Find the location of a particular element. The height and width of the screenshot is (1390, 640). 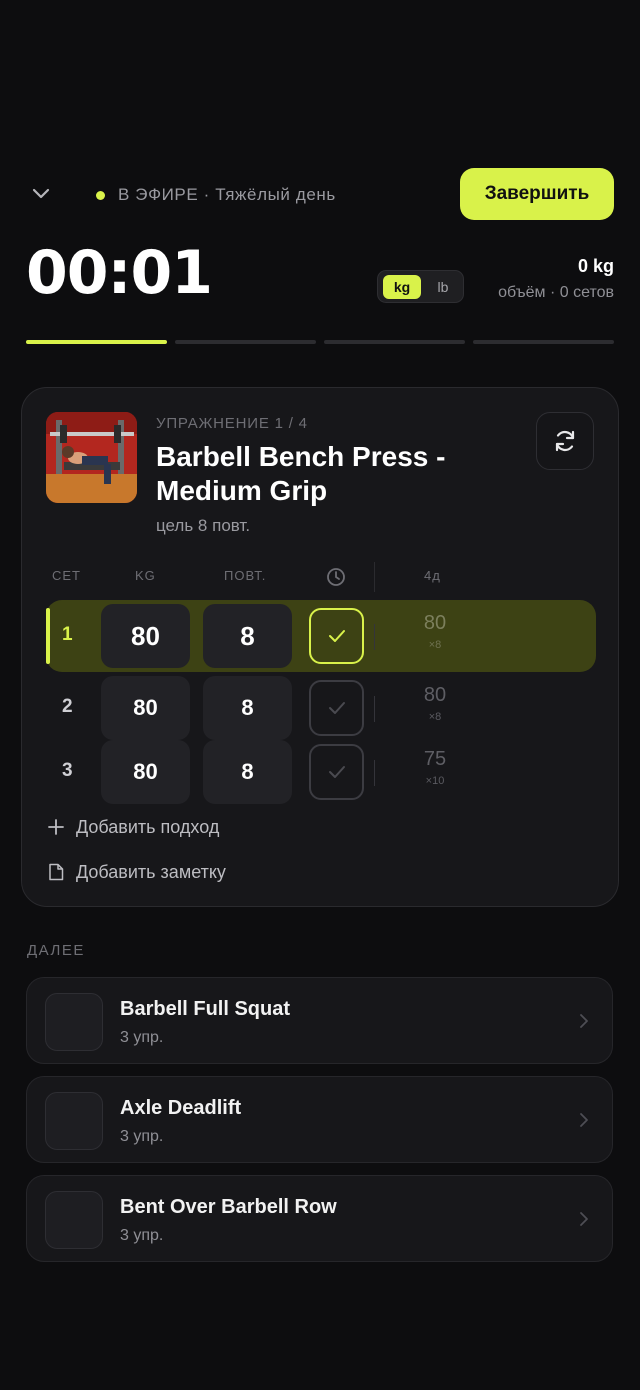

next-exercise-name: Bent Over Barbell Row is located at coordinates (228, 1207).